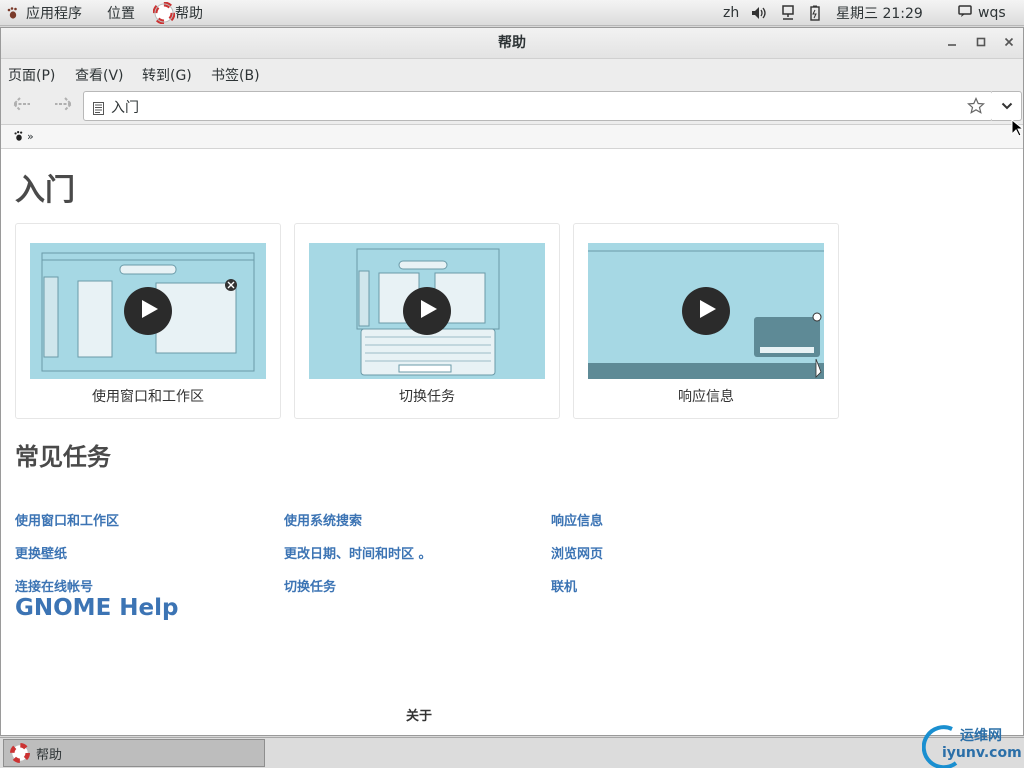 The image size is (1024, 768). I want to click on forward-arrow-icon, so click(63, 106).